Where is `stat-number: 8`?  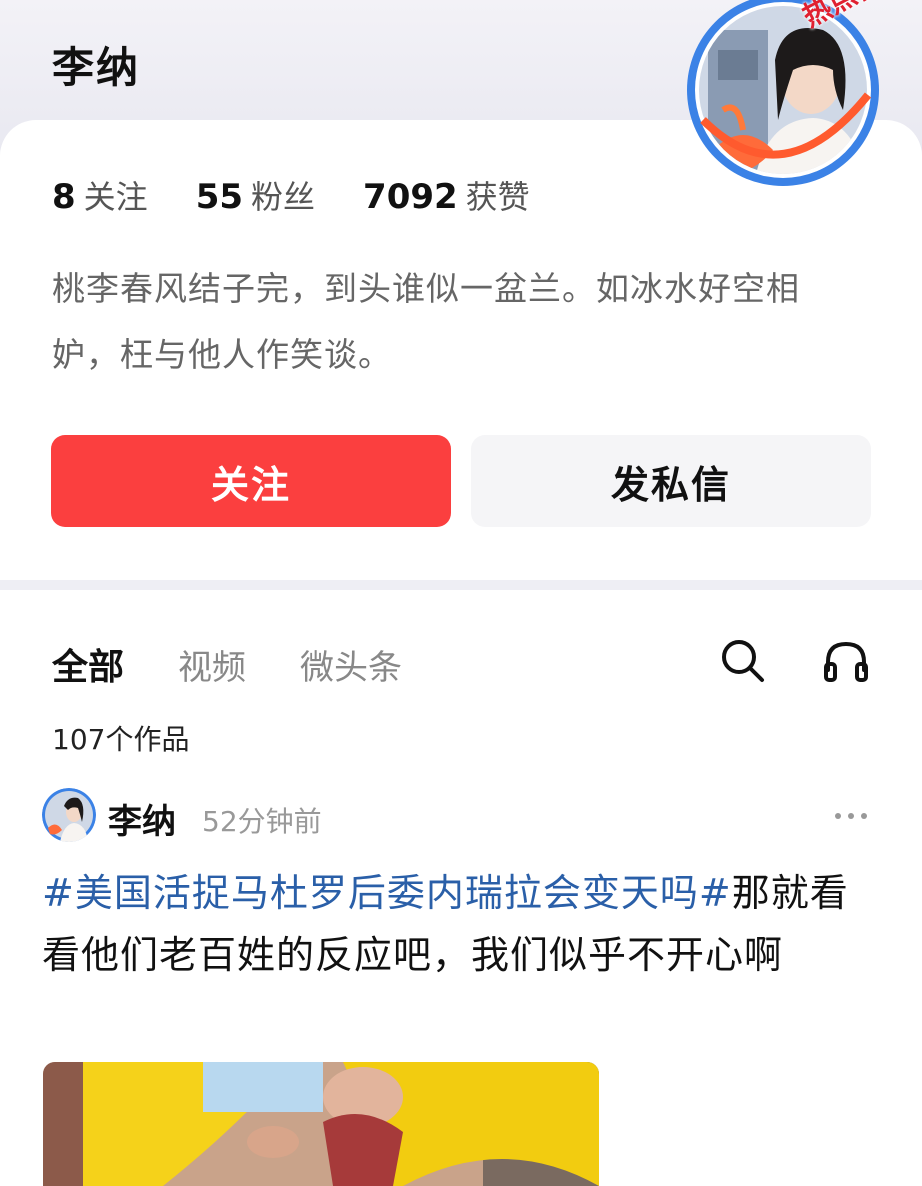
stat-number: 8 is located at coordinates (64, 197).